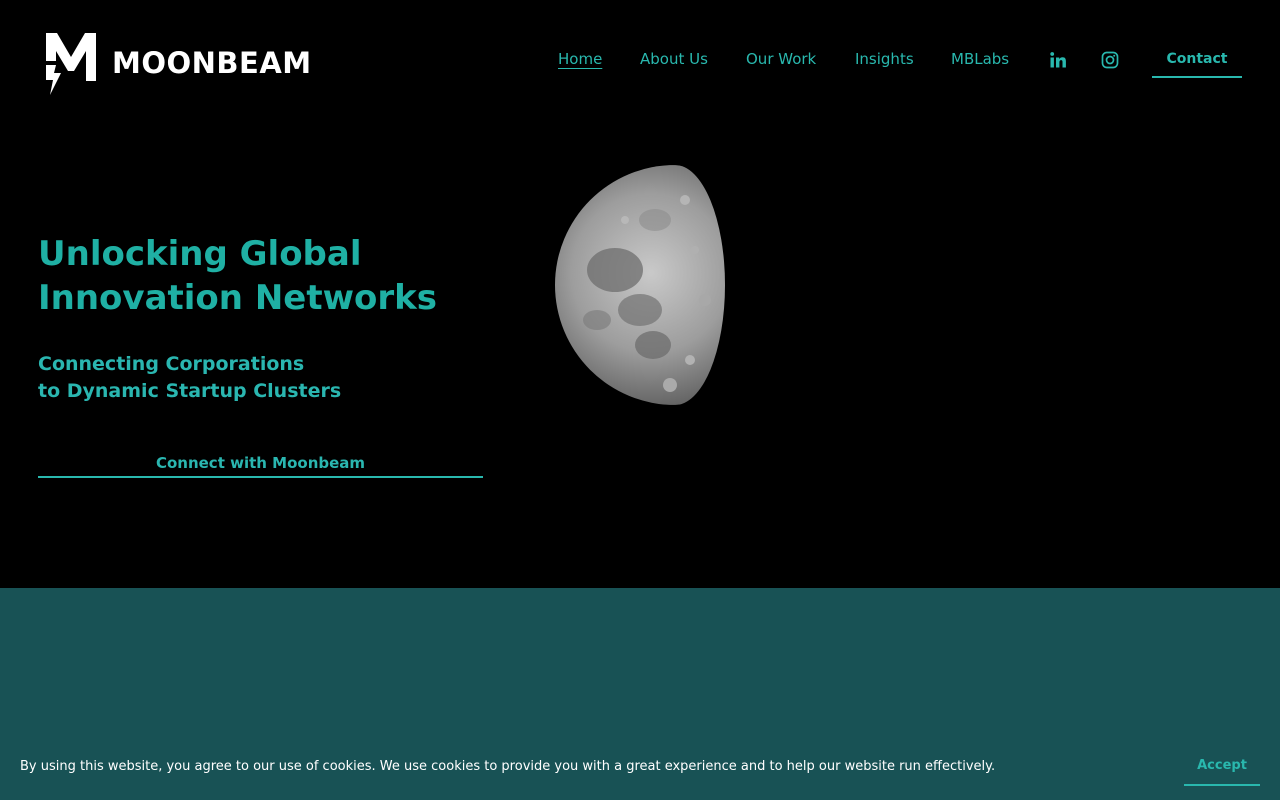  I want to click on hero-headline: Unlocking Global Innovation Networks, so click(278, 276).